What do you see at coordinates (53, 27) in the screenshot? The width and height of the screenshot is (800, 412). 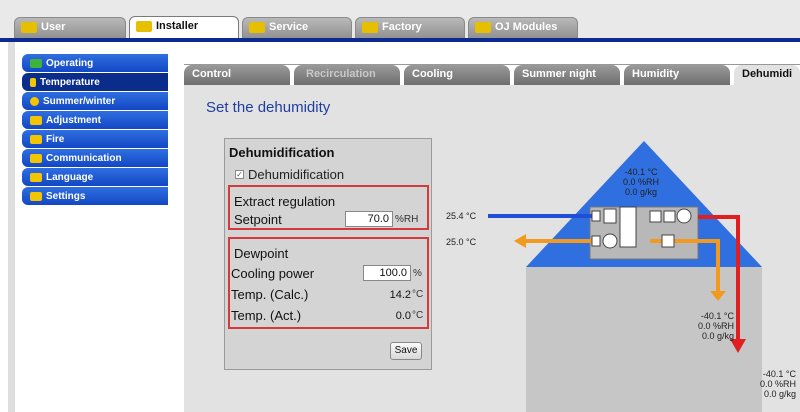 I see `tab-user-label: User` at bounding box center [53, 27].